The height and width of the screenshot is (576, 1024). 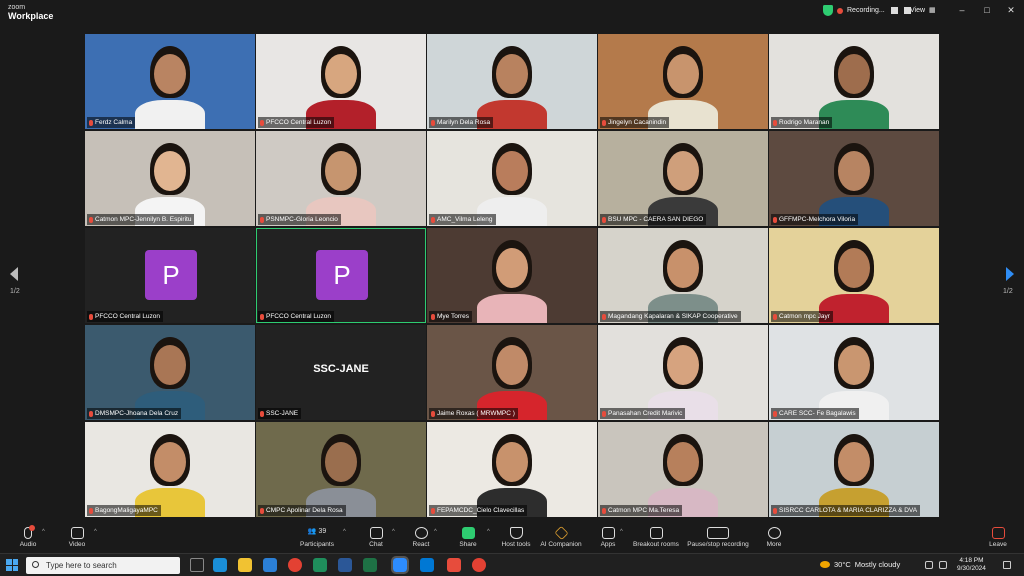 I want to click on participant-name-label: Magandang Kapalaran & SIKAP Cooperative, so click(x=670, y=316).